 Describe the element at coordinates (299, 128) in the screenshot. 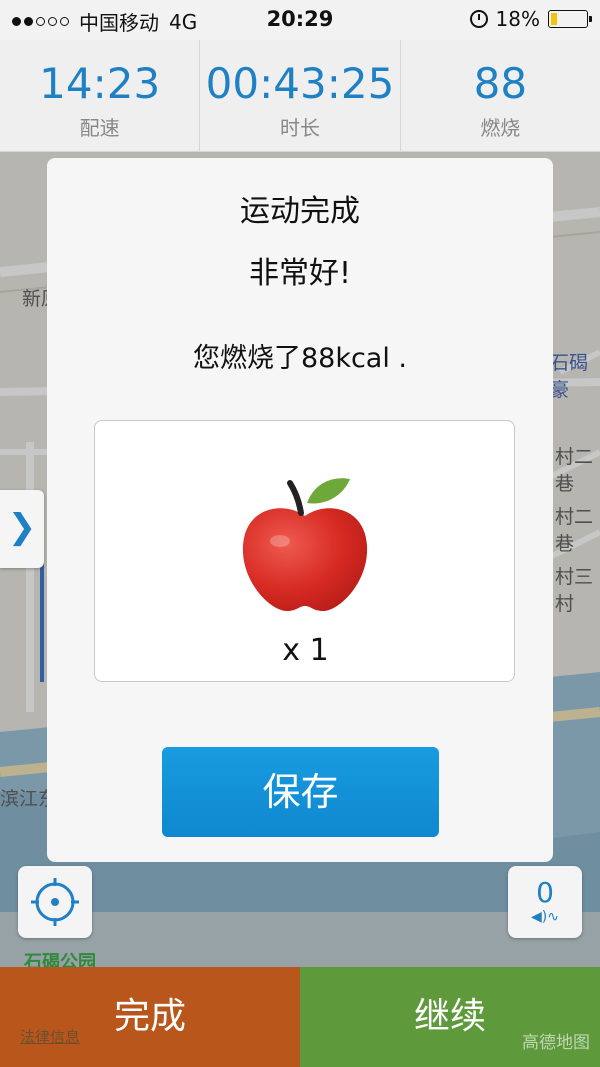

I see `stat-label: 时长` at that location.